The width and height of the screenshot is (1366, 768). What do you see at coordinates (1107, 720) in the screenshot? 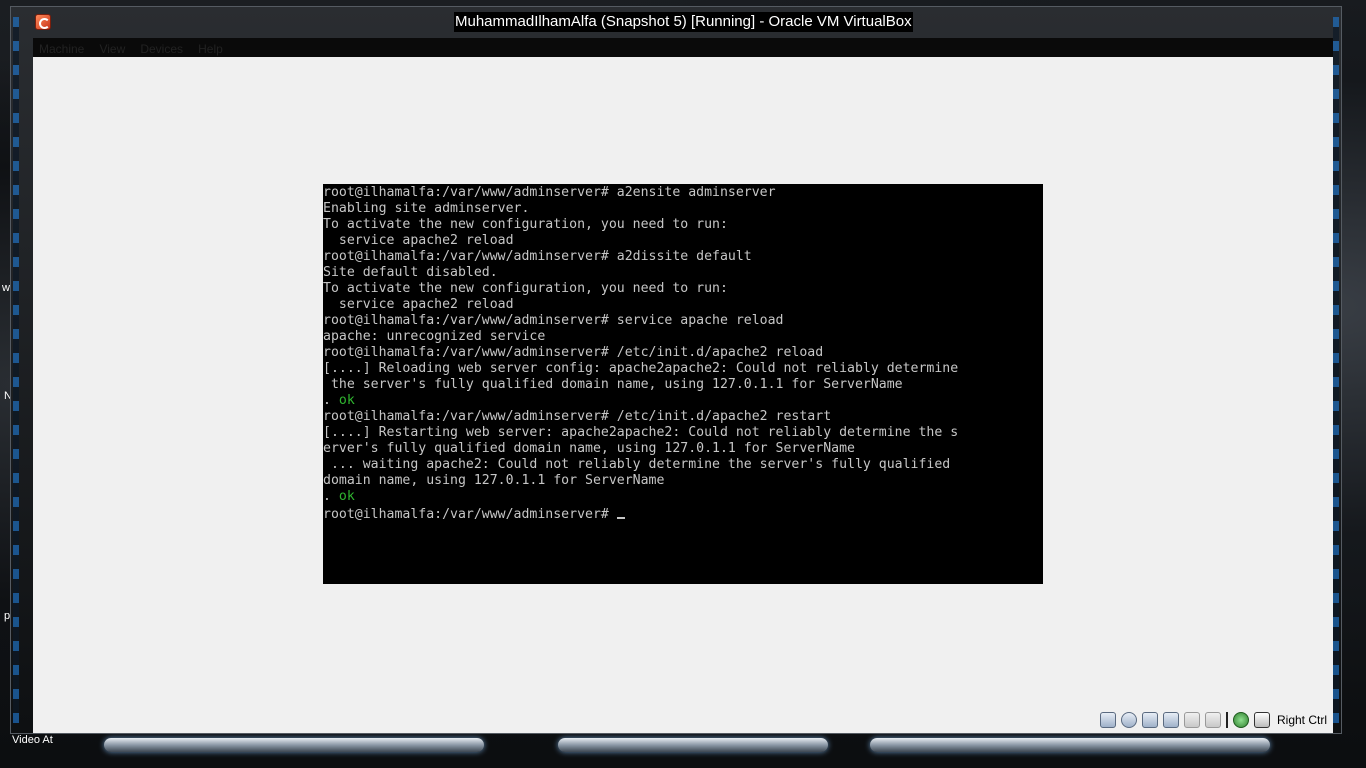
I see `hard-disk-icon` at bounding box center [1107, 720].